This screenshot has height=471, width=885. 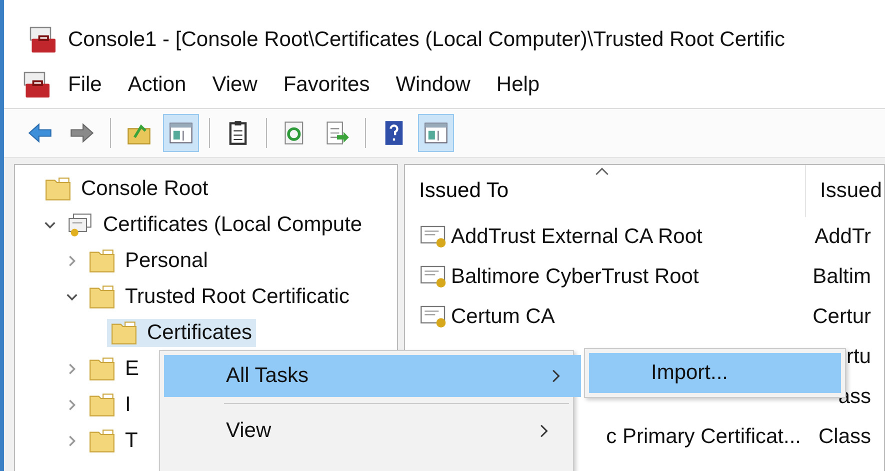 I want to click on tree-item: E, so click(x=114, y=369).